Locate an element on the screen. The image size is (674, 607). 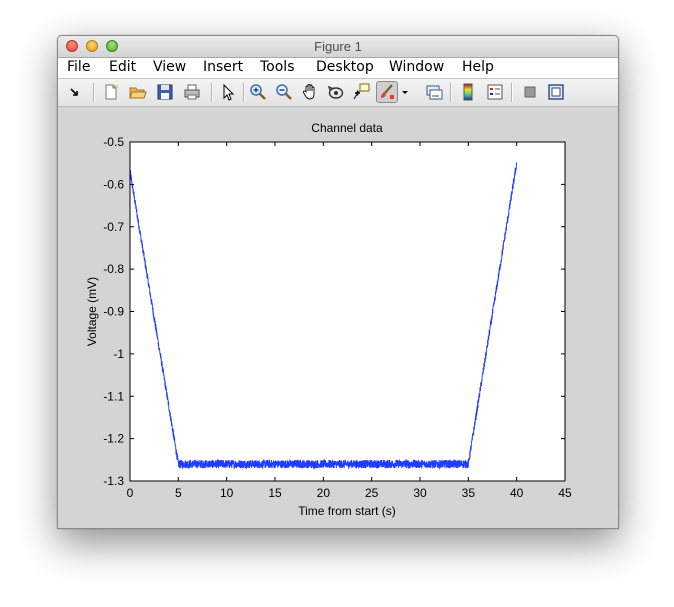
x-tick-label: 20 is located at coordinates (324, 493).